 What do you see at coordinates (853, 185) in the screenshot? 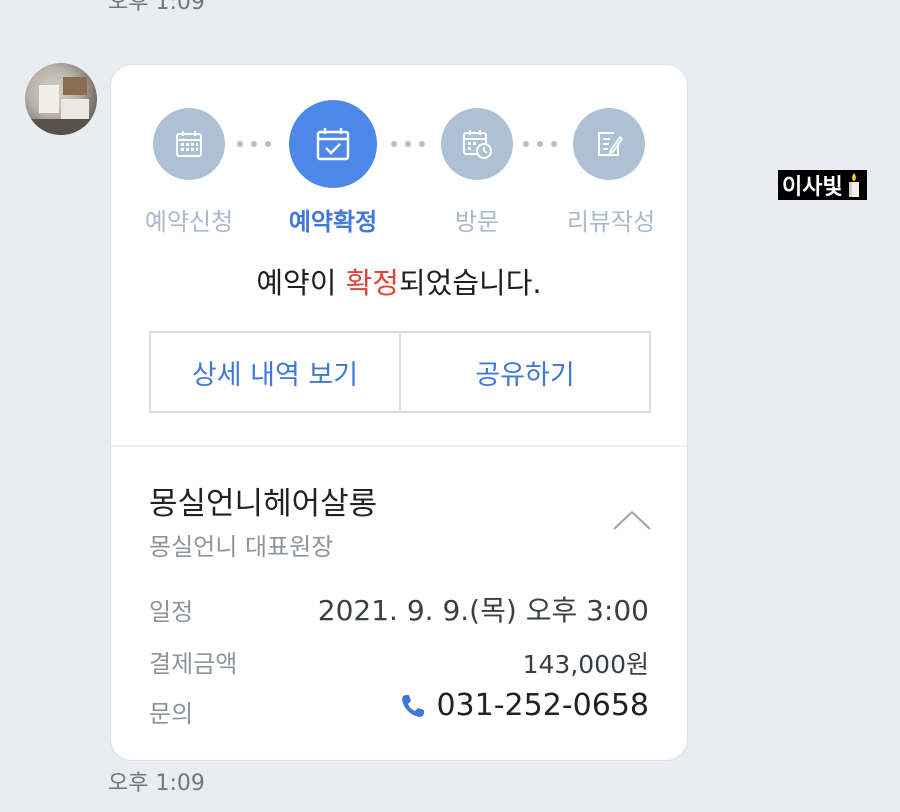
I see `candle-icon` at bounding box center [853, 185].